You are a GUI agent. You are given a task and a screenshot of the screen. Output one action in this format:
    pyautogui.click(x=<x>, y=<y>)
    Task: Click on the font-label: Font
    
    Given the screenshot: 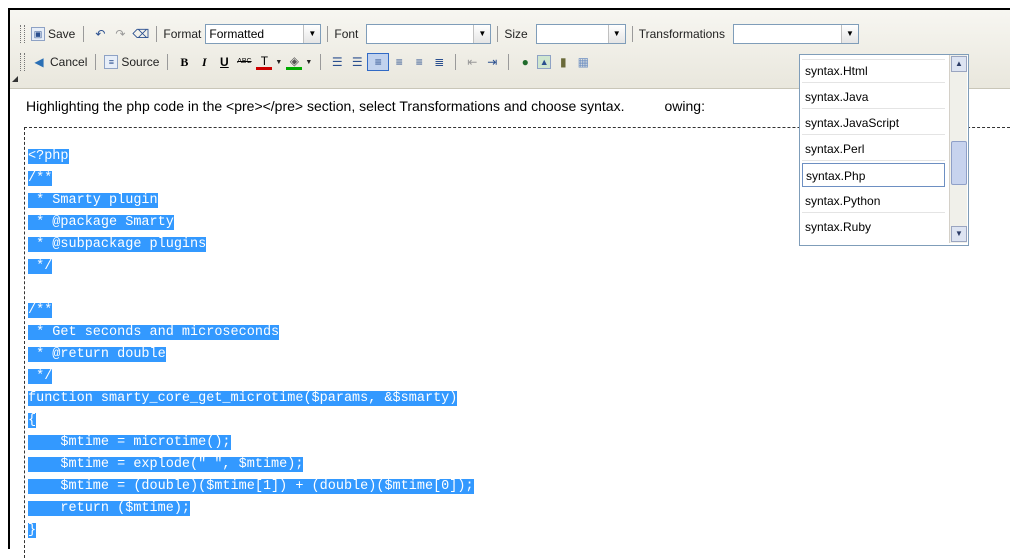 What is the action you would take?
    pyautogui.click(x=346, y=34)
    